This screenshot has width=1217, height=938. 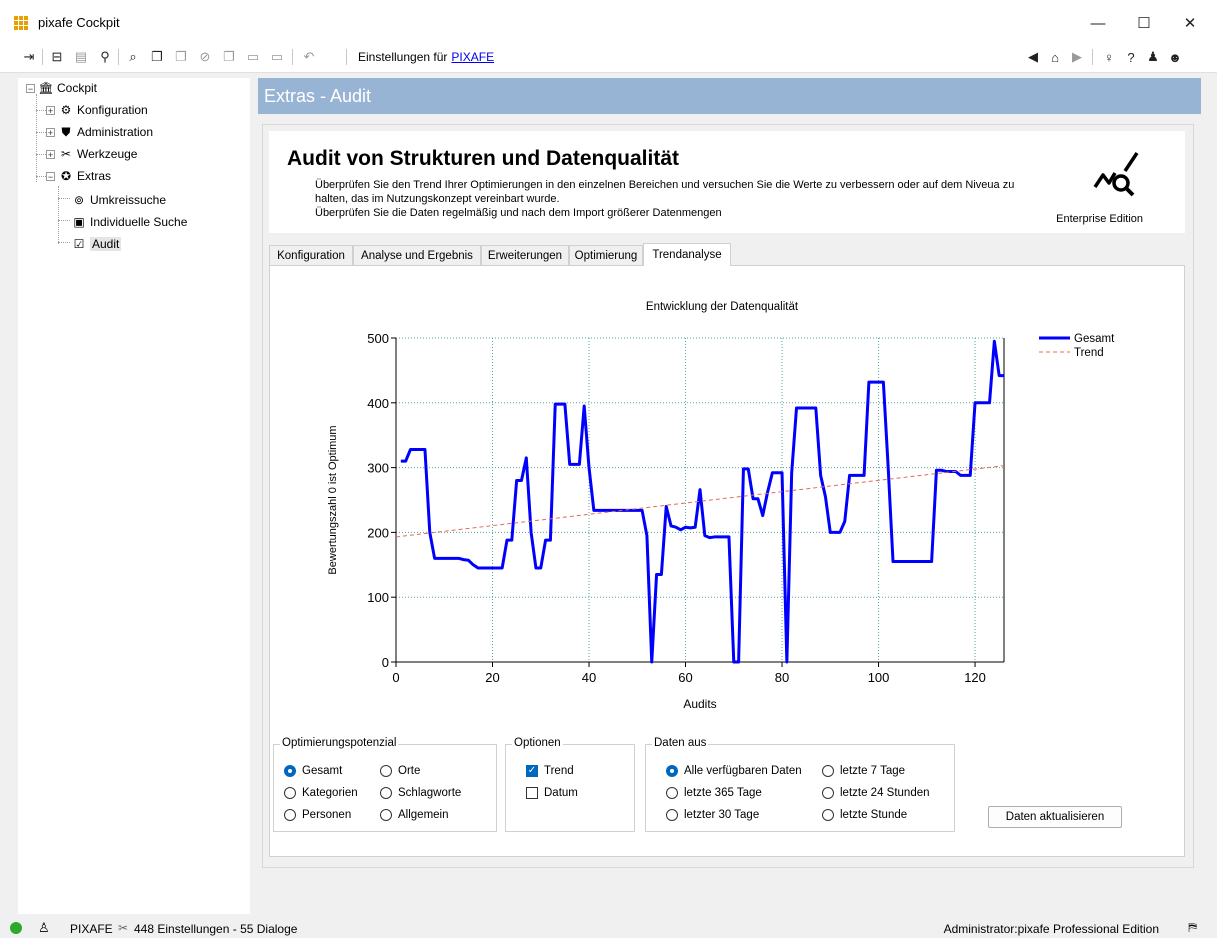 I want to click on binoculars-icon: ⚲, so click(x=105, y=57).